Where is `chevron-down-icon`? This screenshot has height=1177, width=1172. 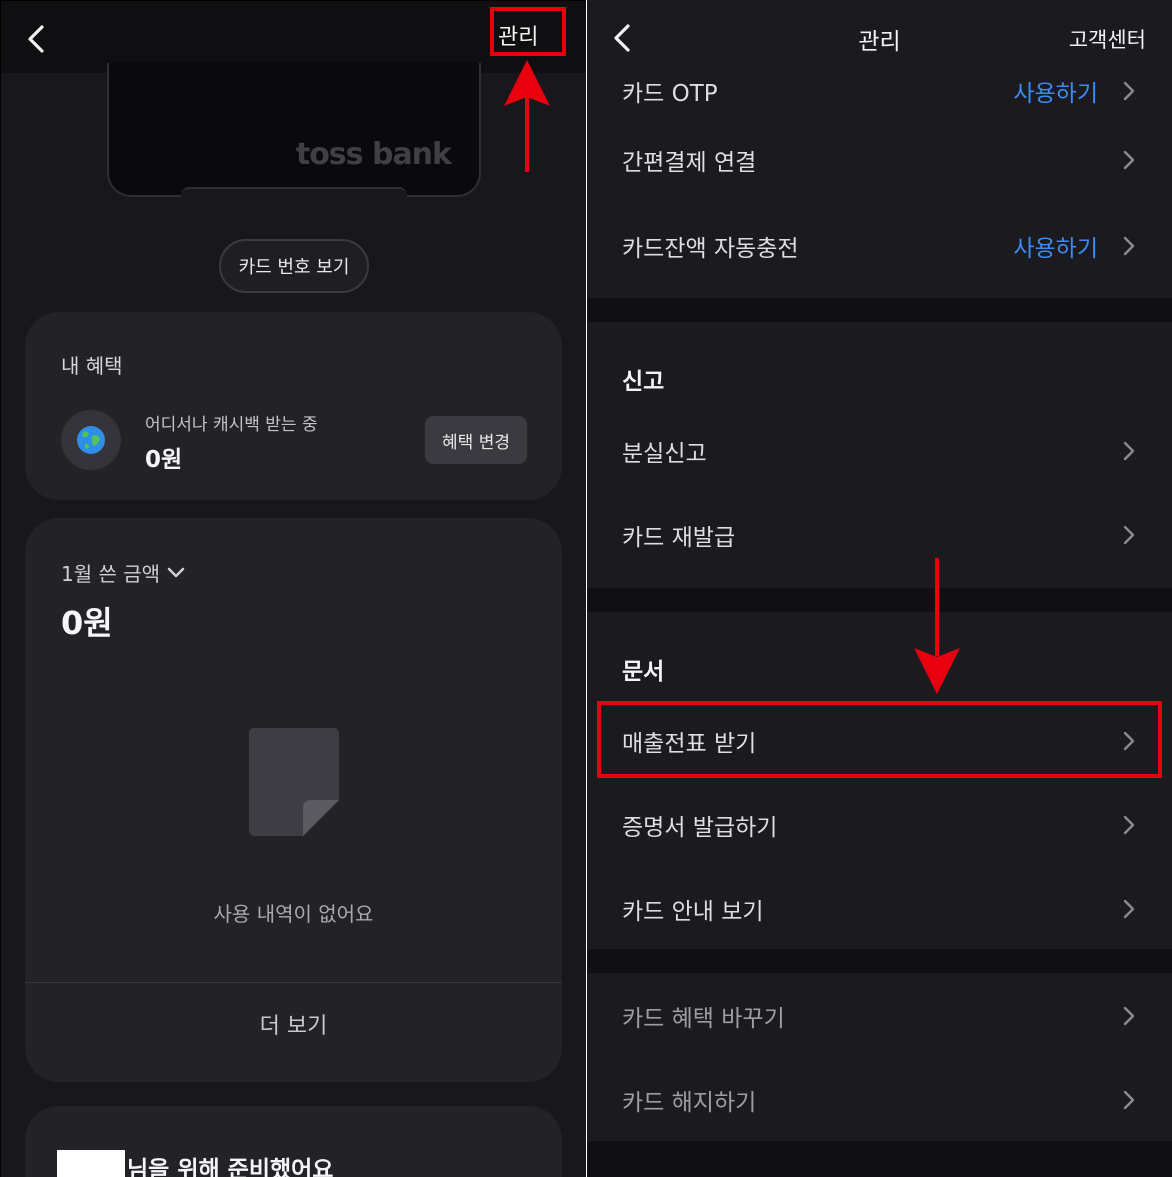 chevron-down-icon is located at coordinates (176, 572).